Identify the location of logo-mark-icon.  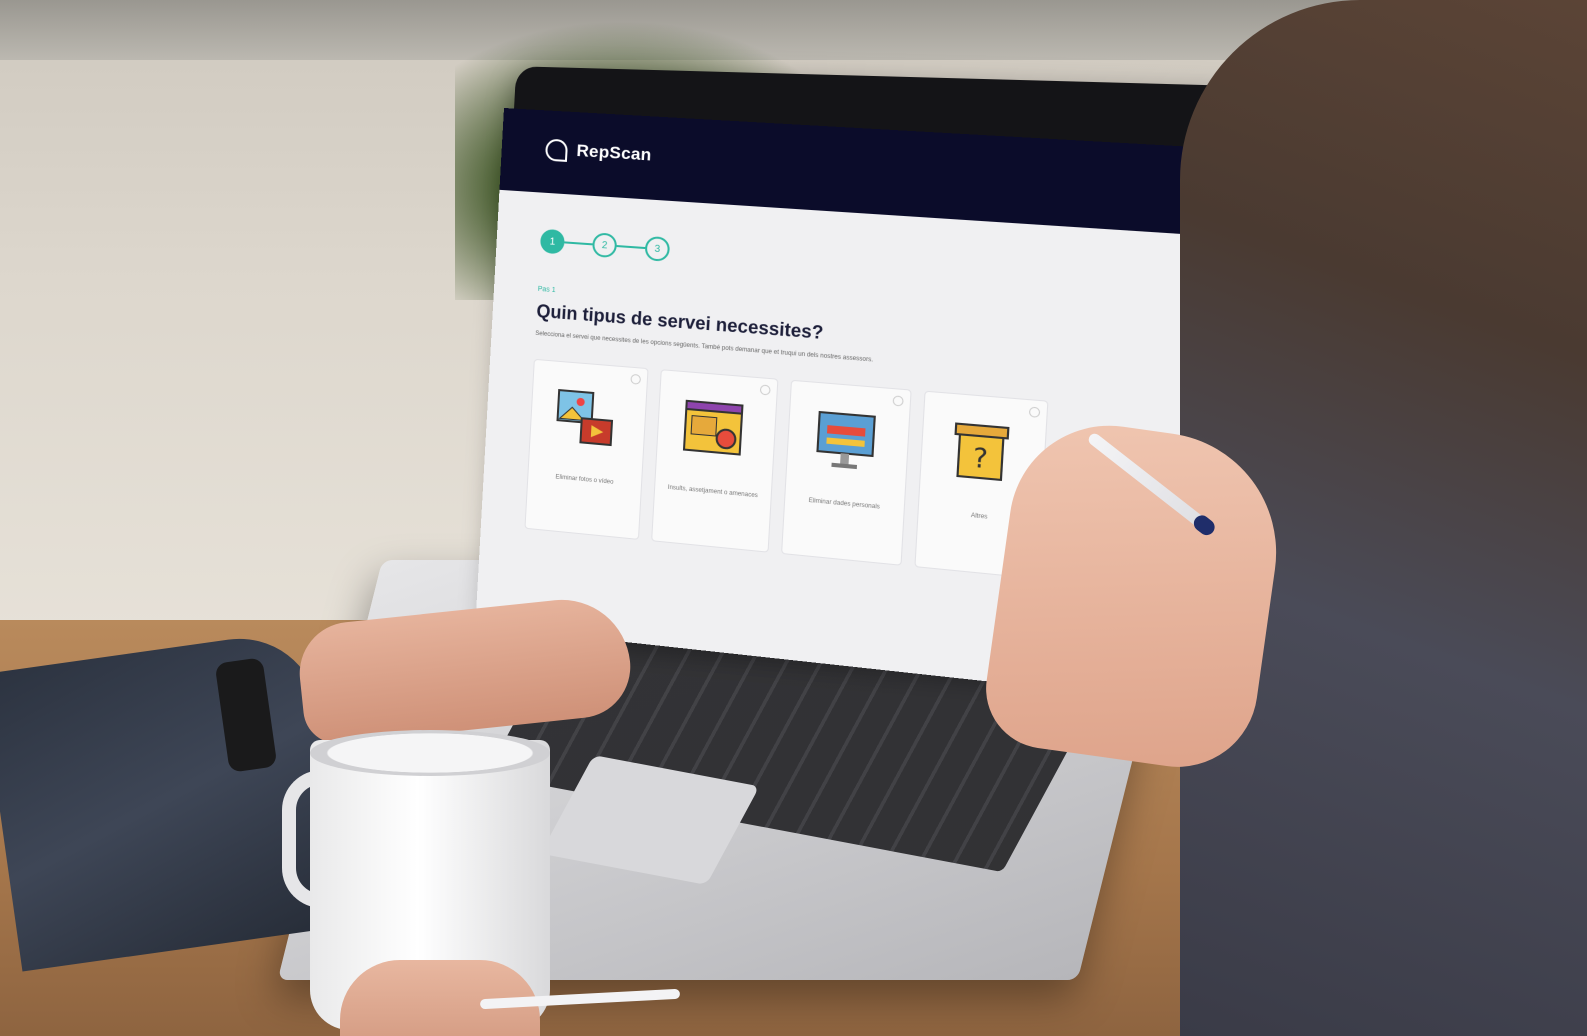
(556, 150).